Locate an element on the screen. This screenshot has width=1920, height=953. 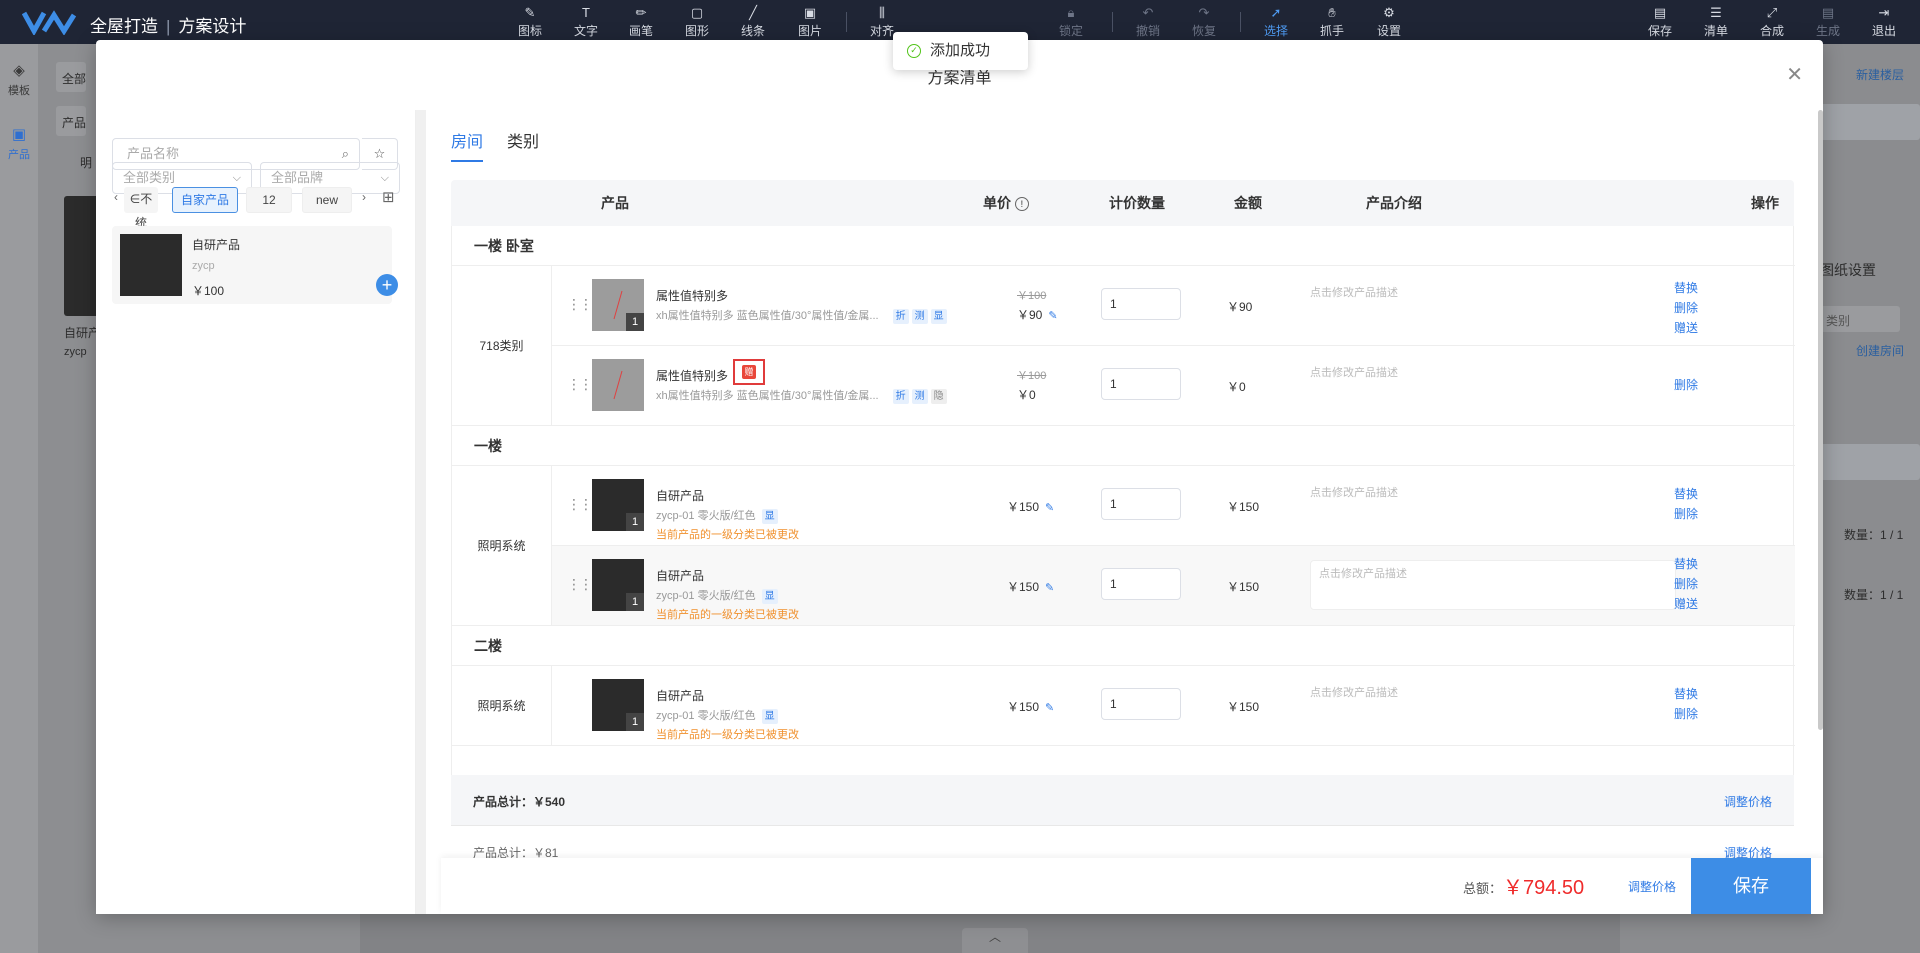
toolbar-button: ▣ 图片 is located at coordinates (810, 21).